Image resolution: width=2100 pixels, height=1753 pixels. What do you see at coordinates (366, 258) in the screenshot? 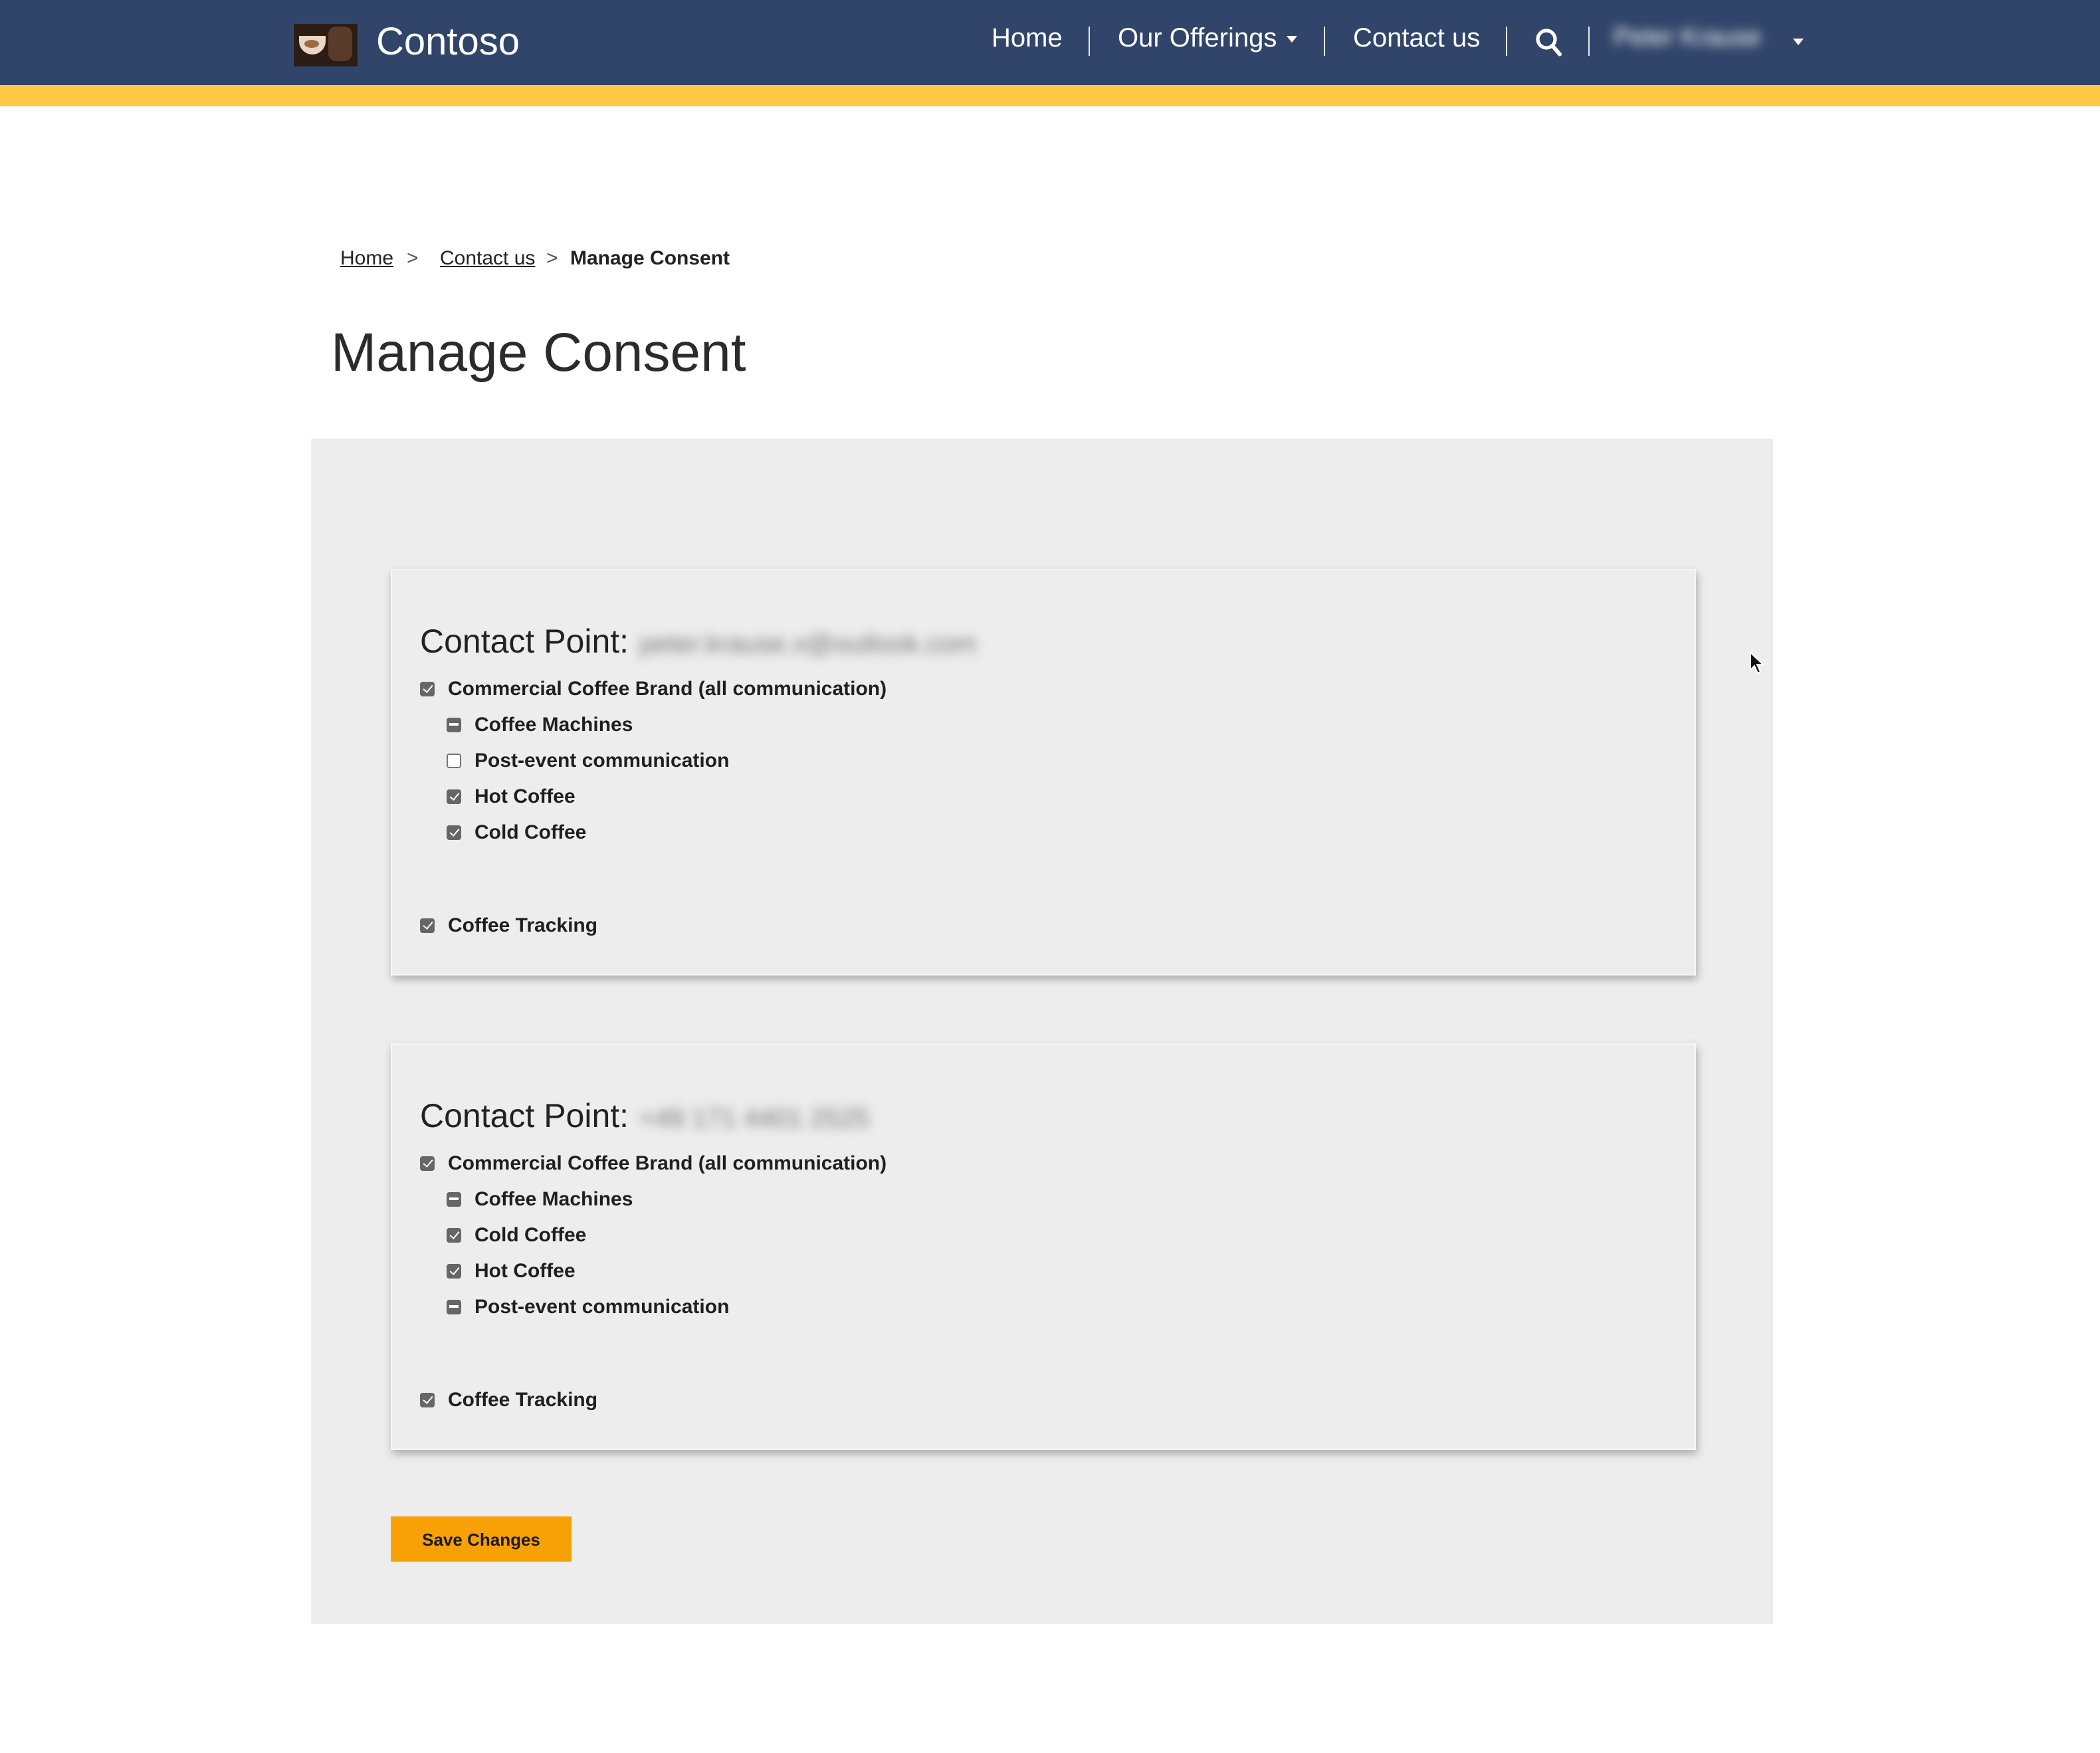
I see `breadcrumb-home: Home` at bounding box center [366, 258].